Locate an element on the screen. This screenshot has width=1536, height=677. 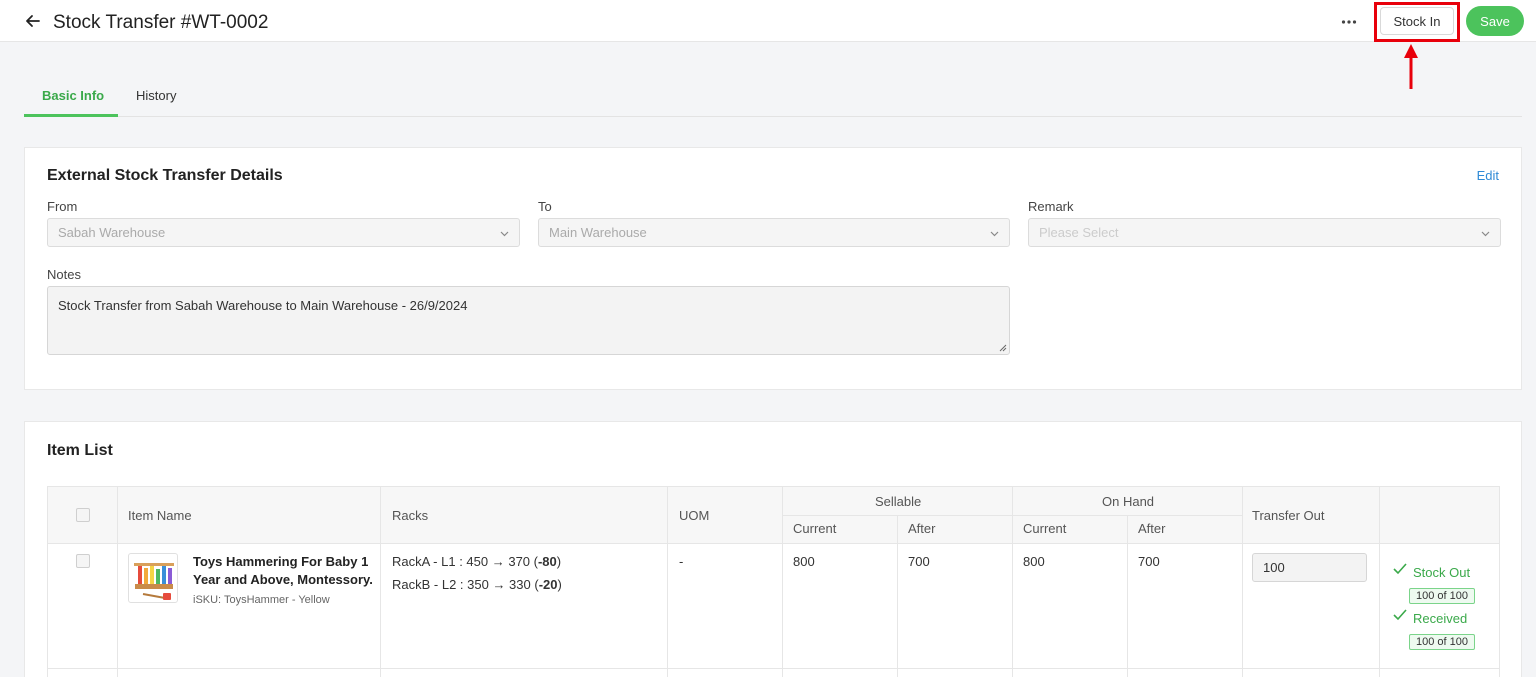
col-header-sellable-current: Current is located at coordinates (815, 528).